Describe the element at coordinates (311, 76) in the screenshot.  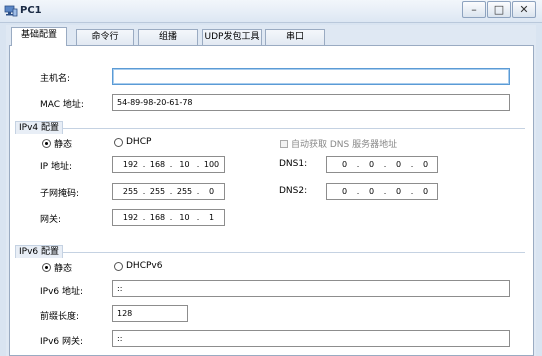
I see `hostname-input` at that location.